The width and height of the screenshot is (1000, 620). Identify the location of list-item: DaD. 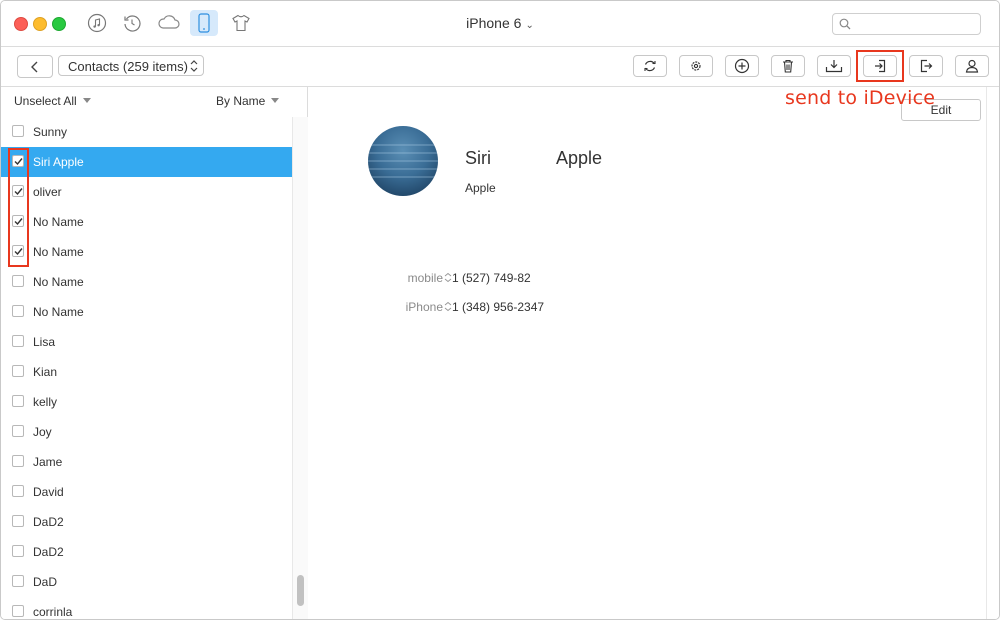
(146, 582).